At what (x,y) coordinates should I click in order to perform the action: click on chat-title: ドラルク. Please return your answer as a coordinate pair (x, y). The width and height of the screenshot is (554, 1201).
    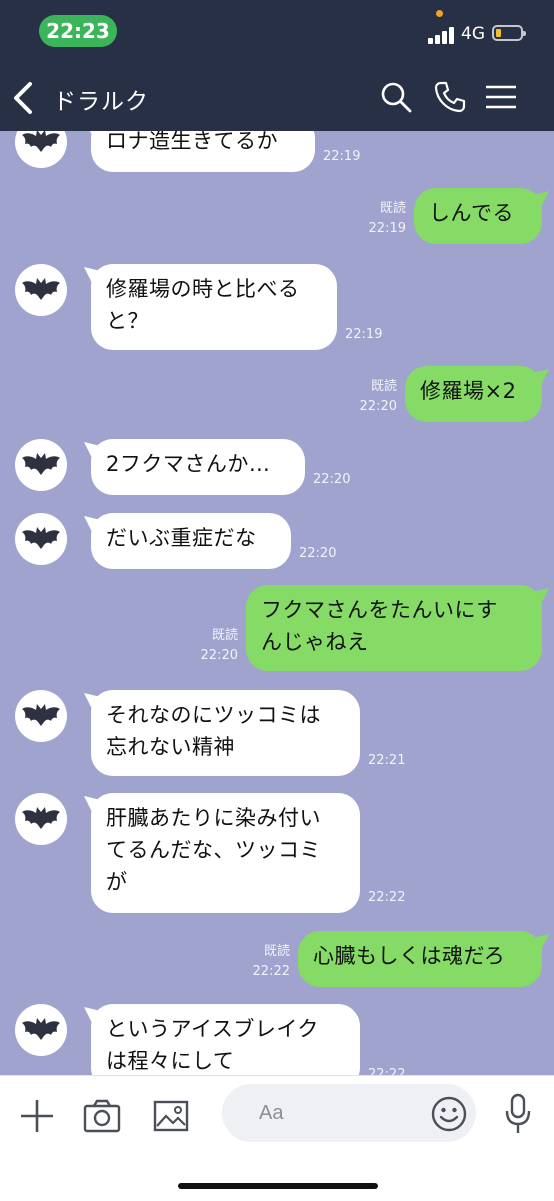
    Looking at the image, I should click on (101, 99).